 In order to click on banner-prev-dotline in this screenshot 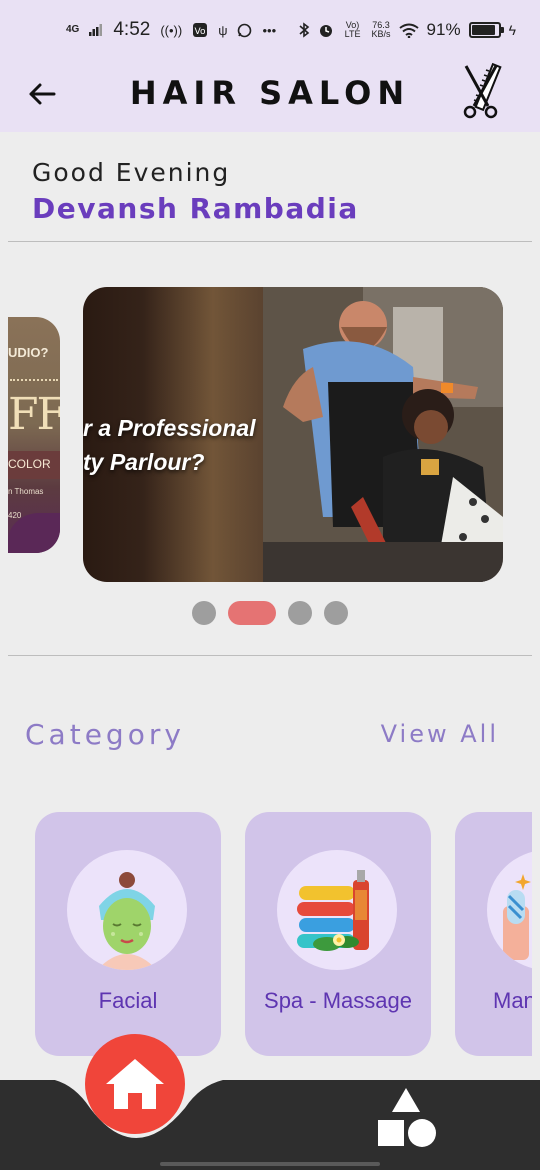, I will do `click(34, 380)`.